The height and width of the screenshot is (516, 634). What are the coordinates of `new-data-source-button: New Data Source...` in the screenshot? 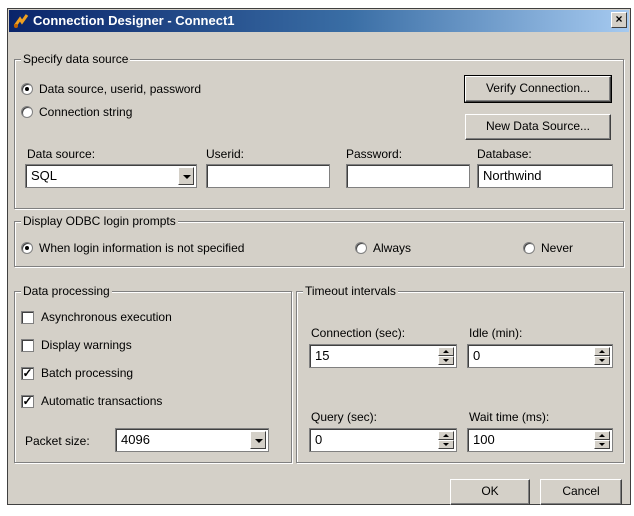 It's located at (538, 127).